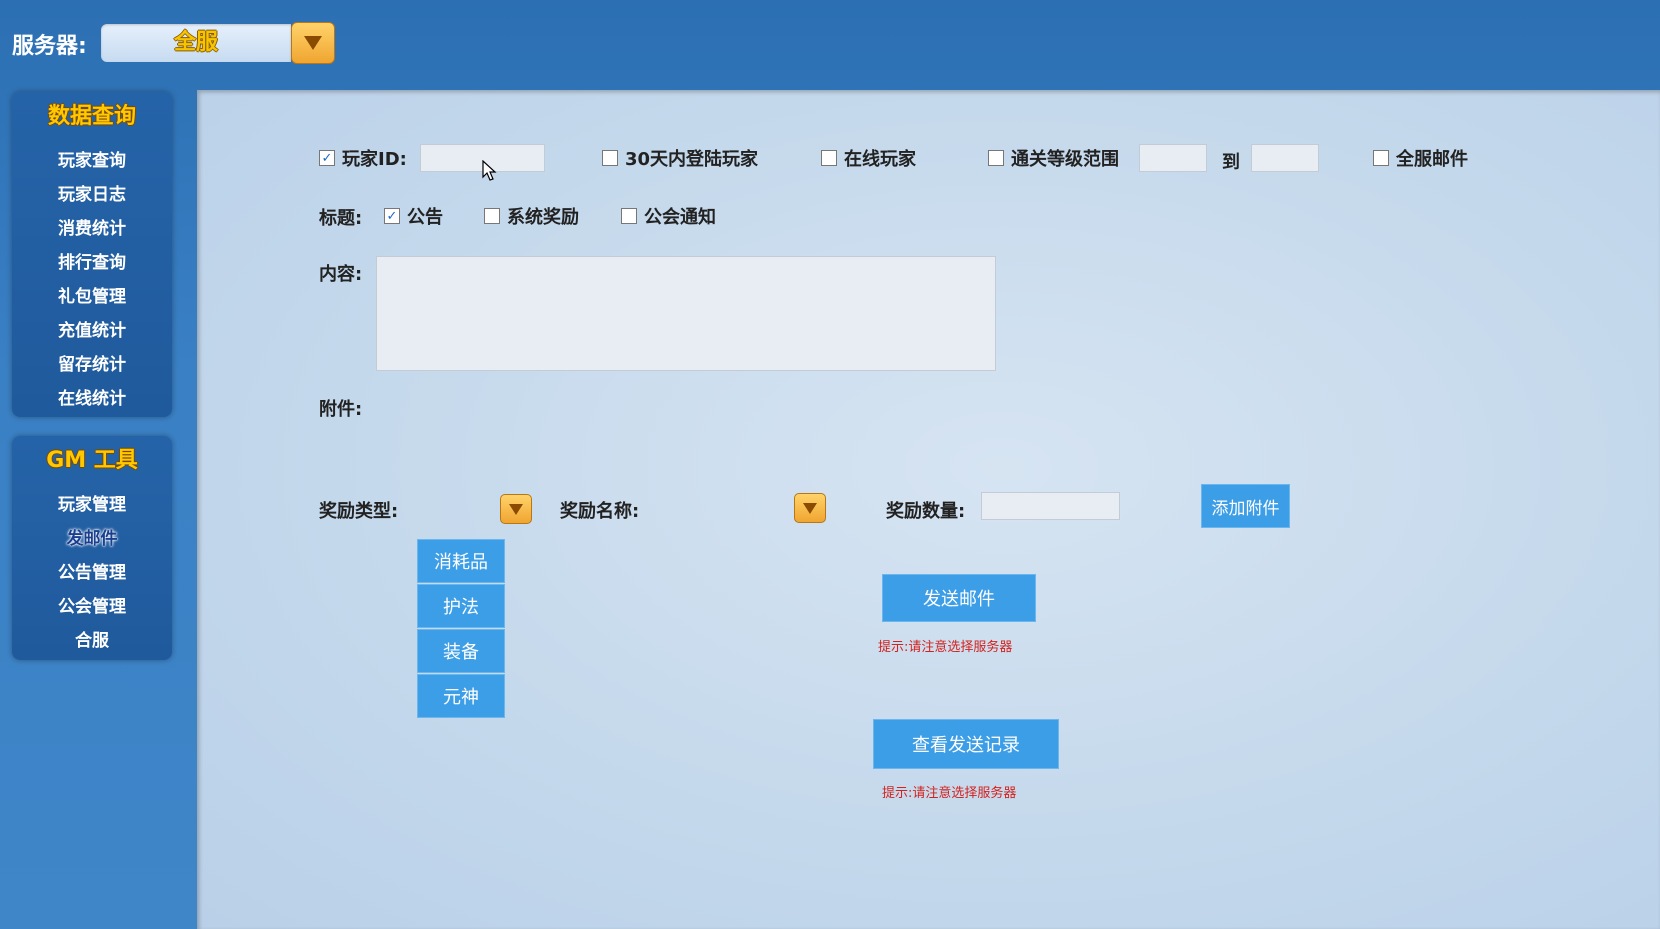 This screenshot has height=929, width=1660. I want to click on online-filter: 在线玩家, so click(868, 158).